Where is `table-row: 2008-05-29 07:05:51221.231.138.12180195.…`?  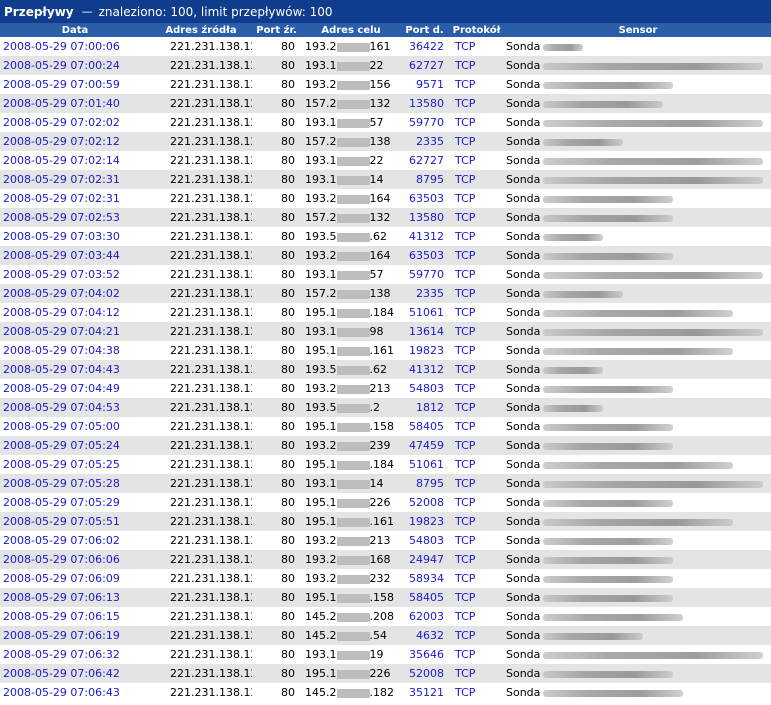
table-row: 2008-05-29 07:05:51221.231.138.12180195.… is located at coordinates (385, 521).